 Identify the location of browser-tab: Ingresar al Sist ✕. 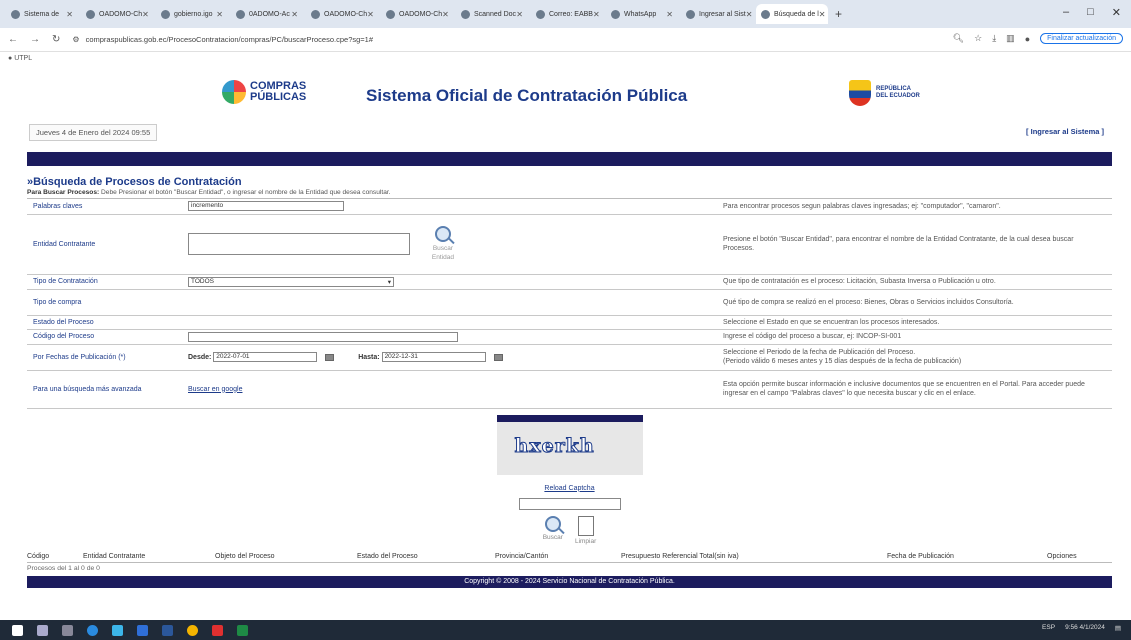
(717, 14).